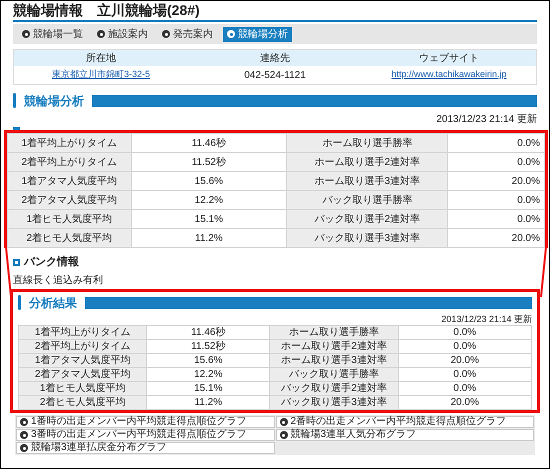 Image resolution: width=550 pixels, height=469 pixels. I want to click on subheading: バンク情報, so click(51, 262).